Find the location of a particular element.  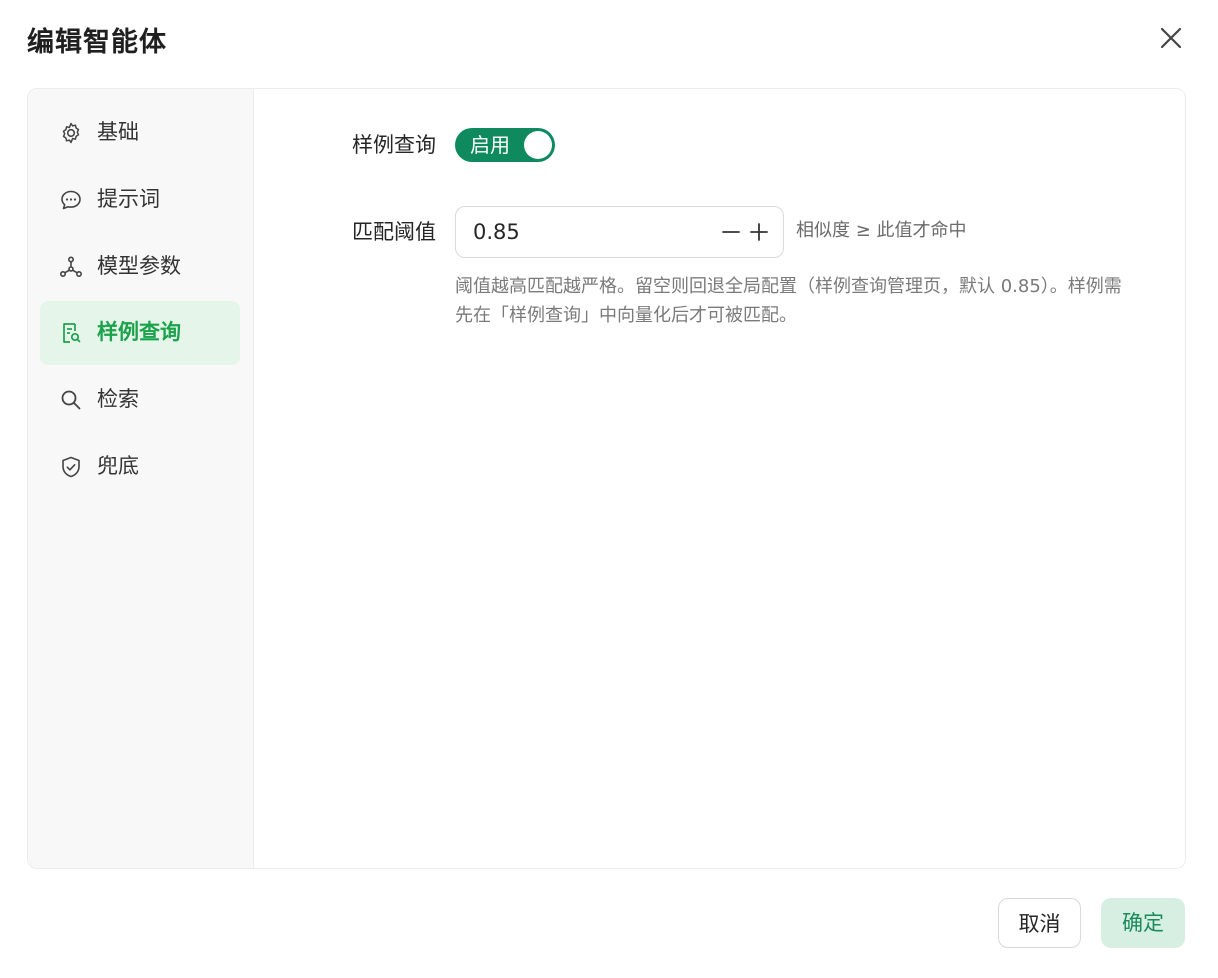

sample-query-toggle: 启用 is located at coordinates (505, 145).